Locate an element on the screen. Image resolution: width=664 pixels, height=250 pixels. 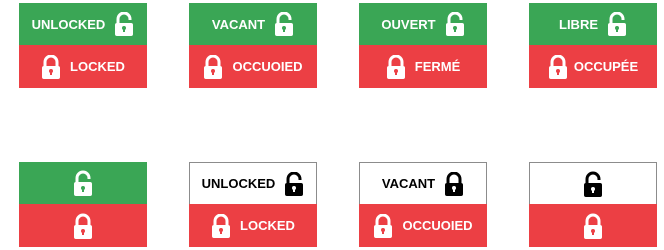
sign-vacant-occupied: VACANT OCCUOIED is located at coordinates (253, 45).